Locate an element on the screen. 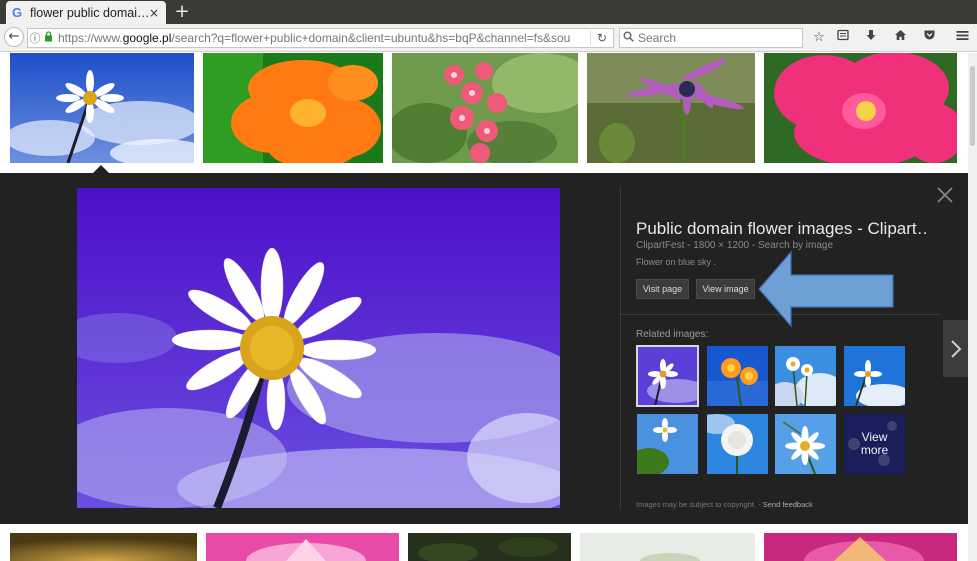 Image resolution: width=977 pixels, height=561 pixels. scrollbar-thumb is located at coordinates (972, 106).